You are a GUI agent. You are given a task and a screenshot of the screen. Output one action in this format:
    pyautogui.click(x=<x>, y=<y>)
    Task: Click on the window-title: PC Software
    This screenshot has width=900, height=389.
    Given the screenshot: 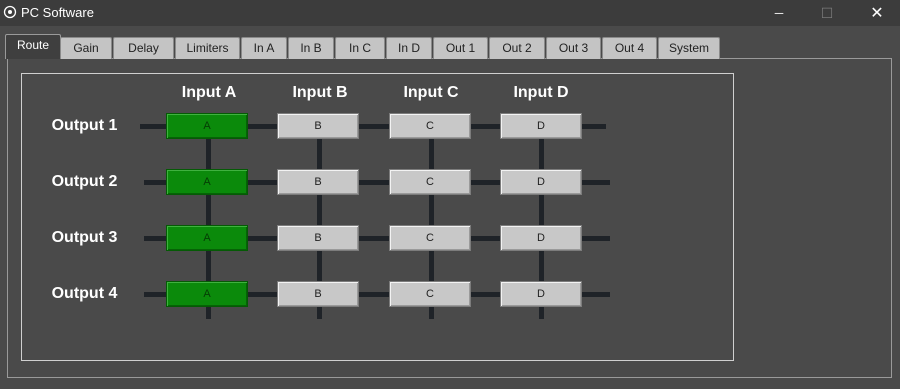 What is the action you would take?
    pyautogui.click(x=57, y=12)
    